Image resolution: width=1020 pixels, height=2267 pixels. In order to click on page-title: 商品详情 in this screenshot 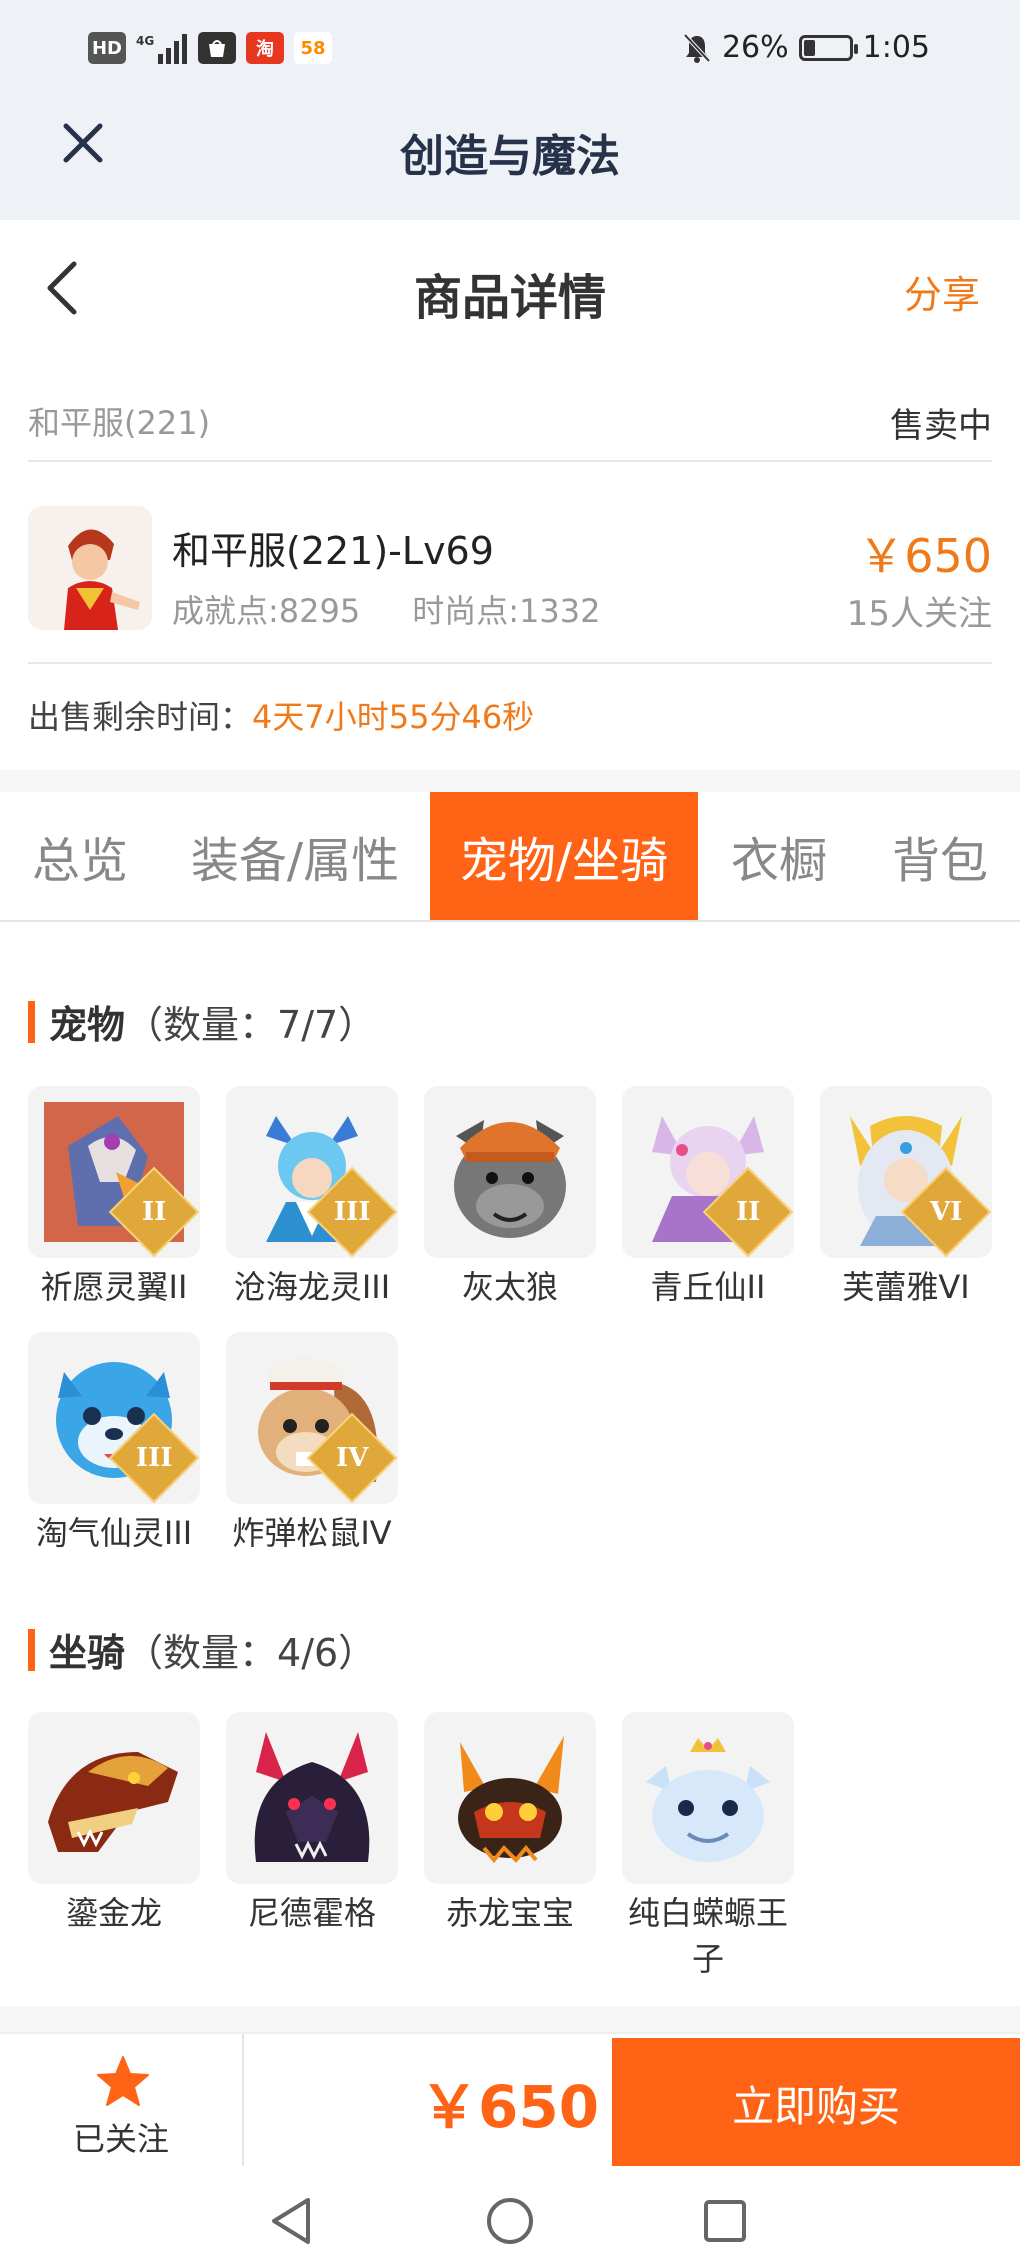, I will do `click(509, 298)`.